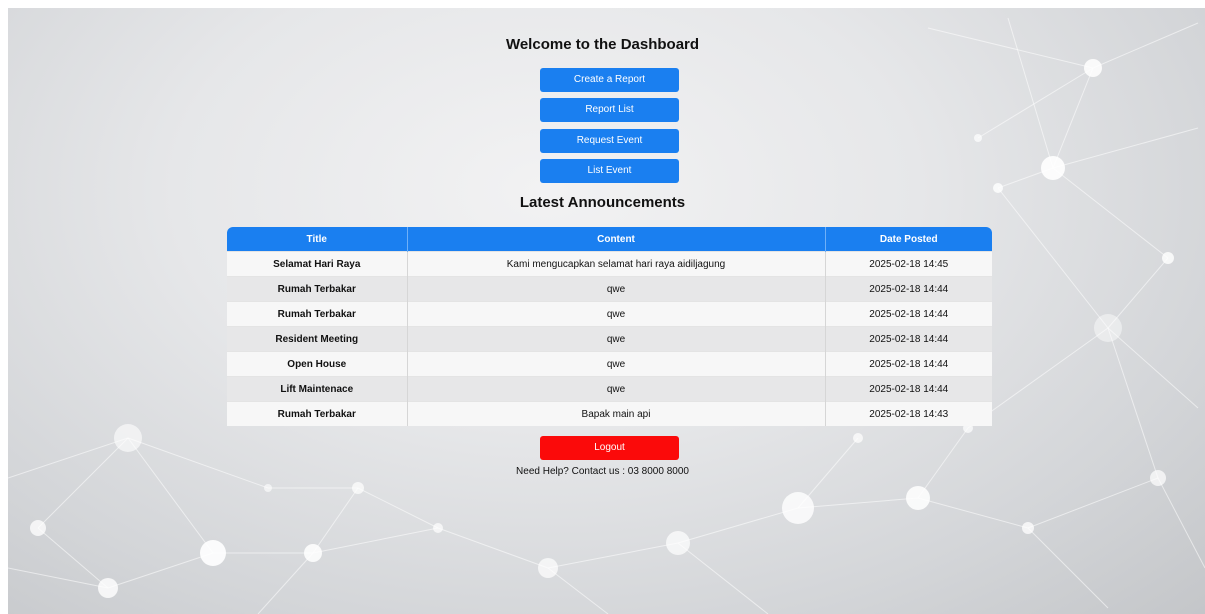 This screenshot has height=614, width=1205. I want to click on table-header-row: Title Content Date Posted, so click(609, 239).